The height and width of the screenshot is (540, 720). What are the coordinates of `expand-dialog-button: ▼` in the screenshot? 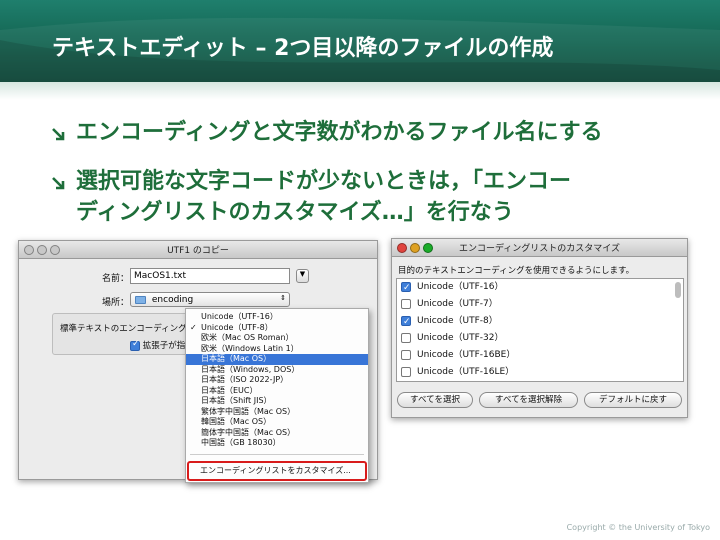 It's located at (302, 276).